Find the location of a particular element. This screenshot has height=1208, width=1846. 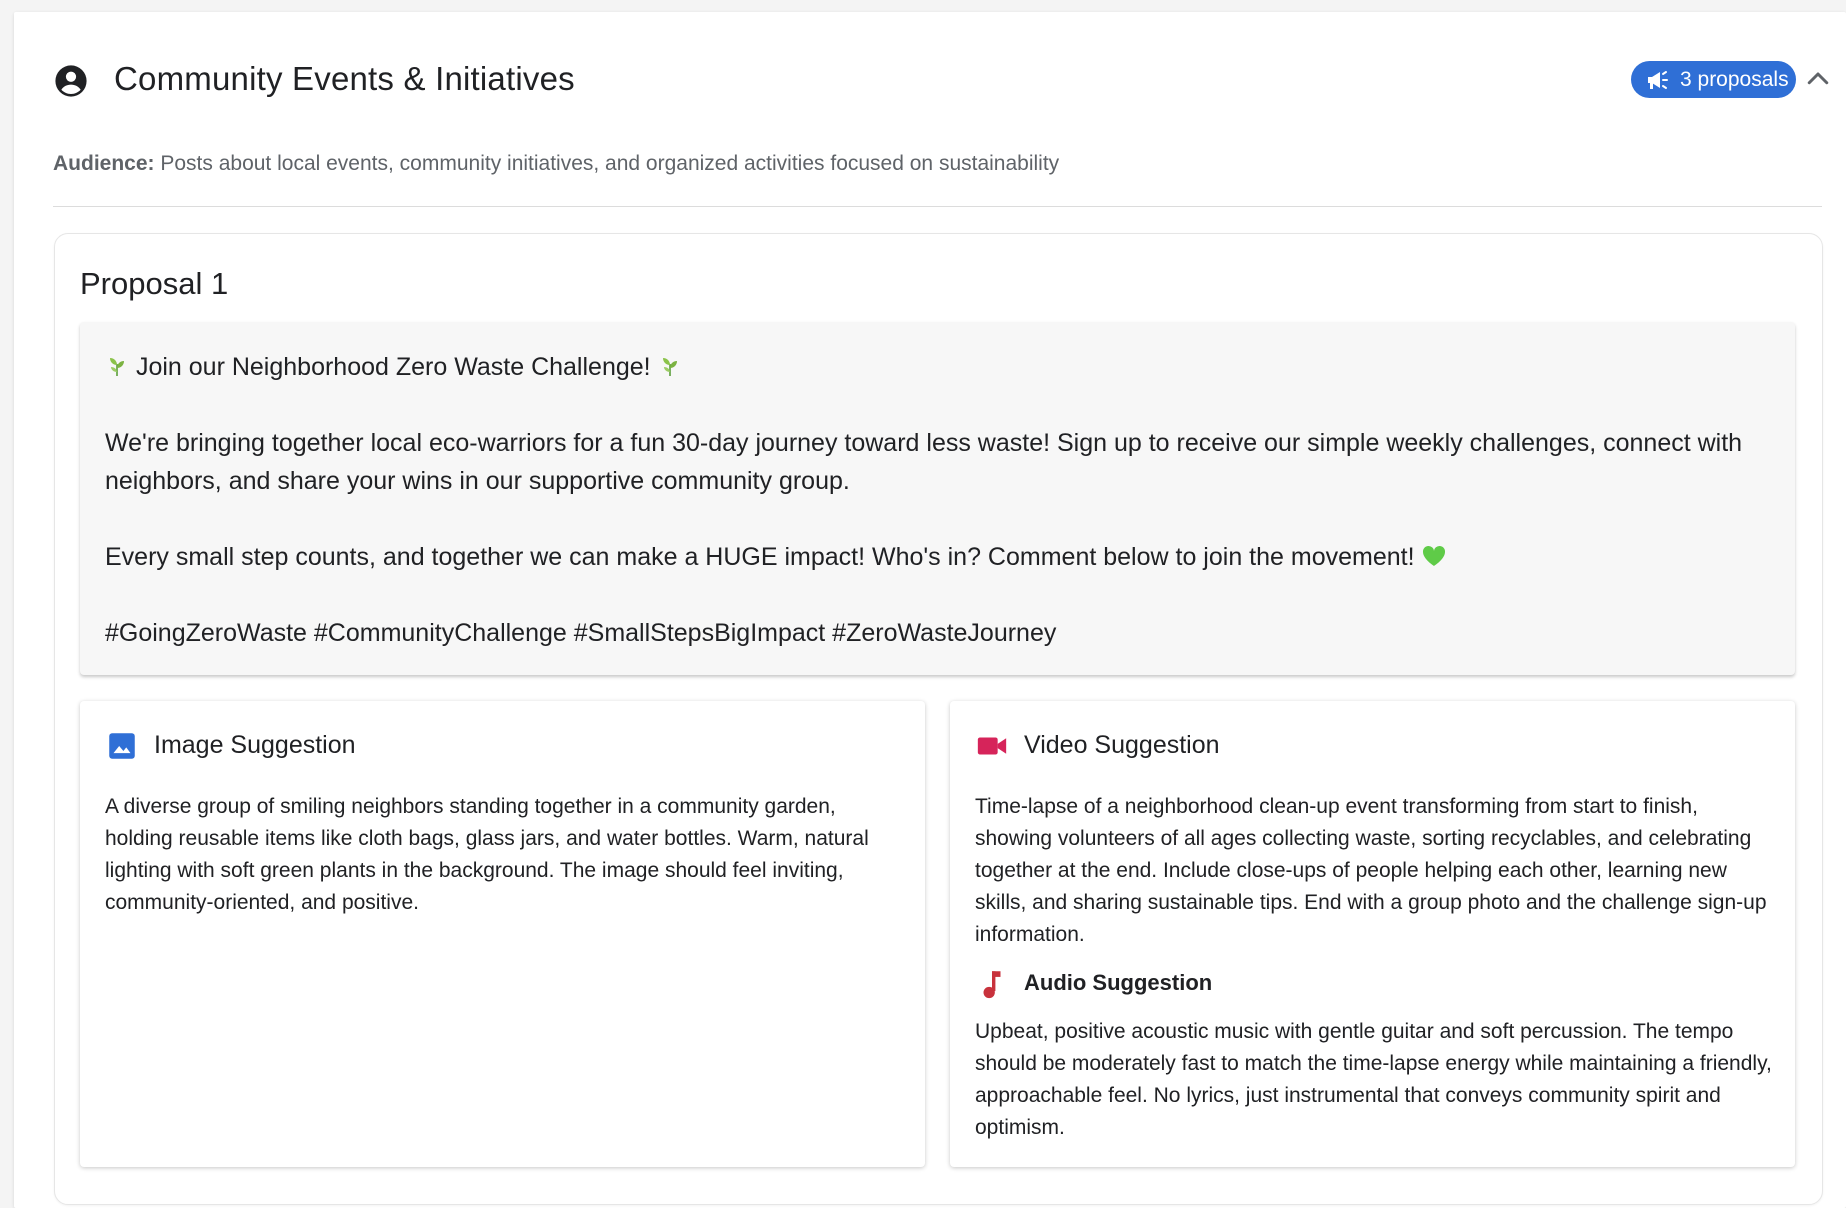

proposal-title: Proposal 1 is located at coordinates (154, 283).